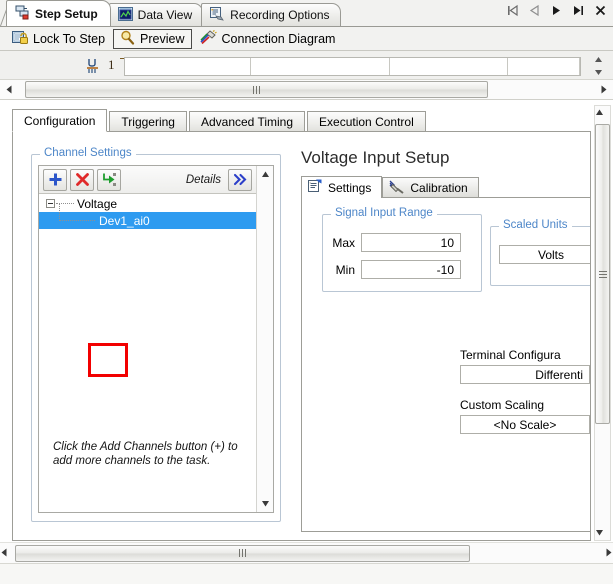 The height and width of the screenshot is (584, 613). I want to click on tab-recording-options-label: Recording Options, so click(280, 15).